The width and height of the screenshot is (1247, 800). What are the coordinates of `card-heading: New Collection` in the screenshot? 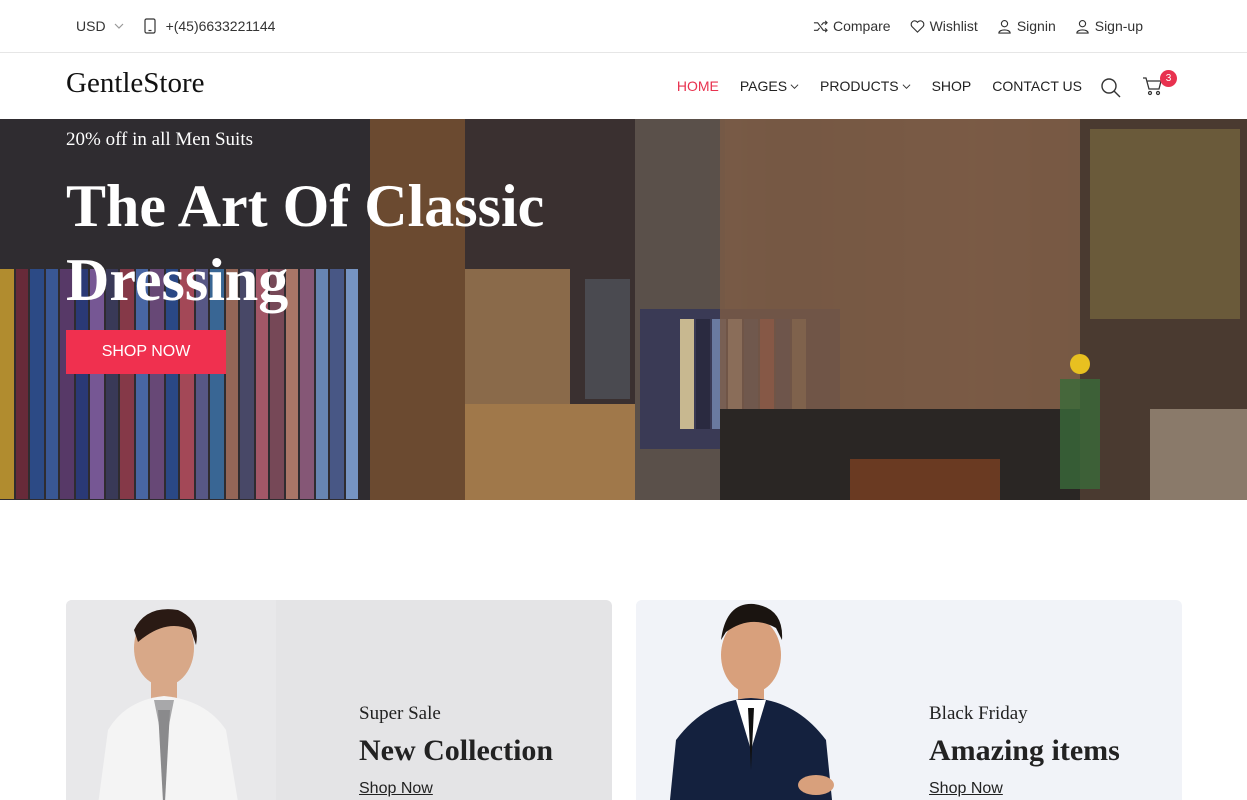 It's located at (456, 750).